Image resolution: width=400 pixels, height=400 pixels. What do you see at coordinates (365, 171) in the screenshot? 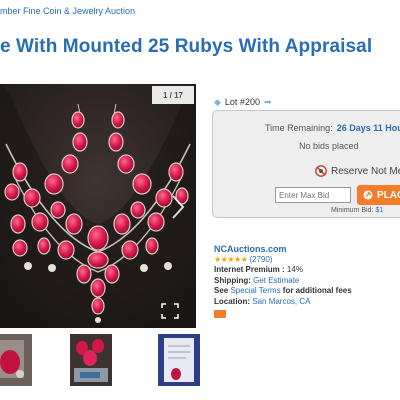
I see `reserve-text: Reserve Not Me` at bounding box center [365, 171].